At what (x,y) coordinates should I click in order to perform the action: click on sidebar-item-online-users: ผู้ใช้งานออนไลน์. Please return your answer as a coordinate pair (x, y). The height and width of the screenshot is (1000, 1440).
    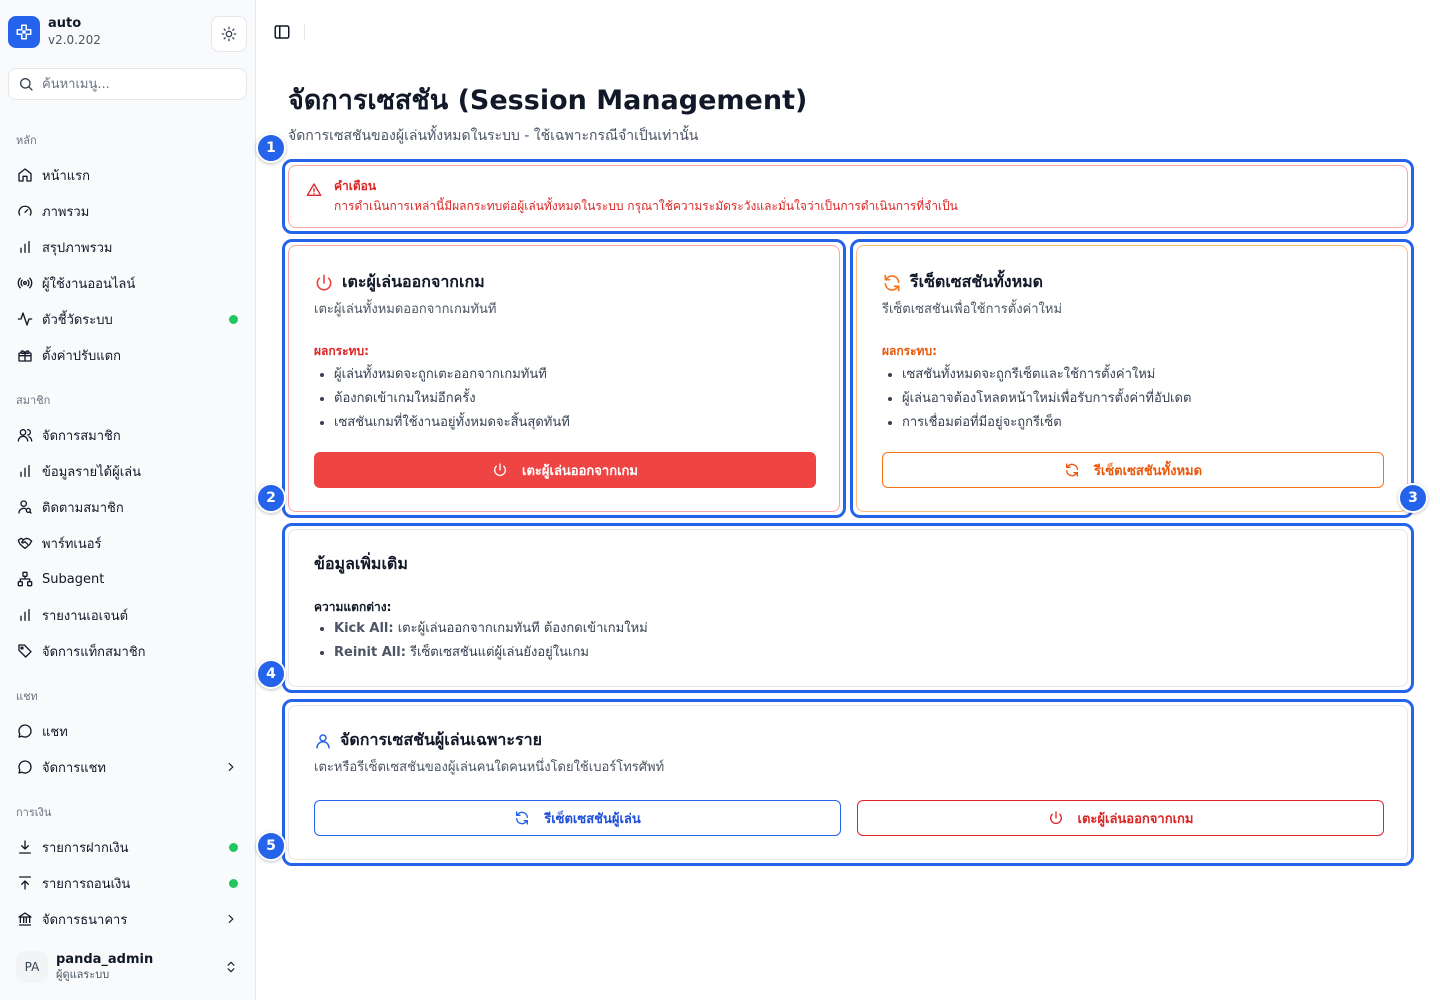
    Looking at the image, I should click on (128, 283).